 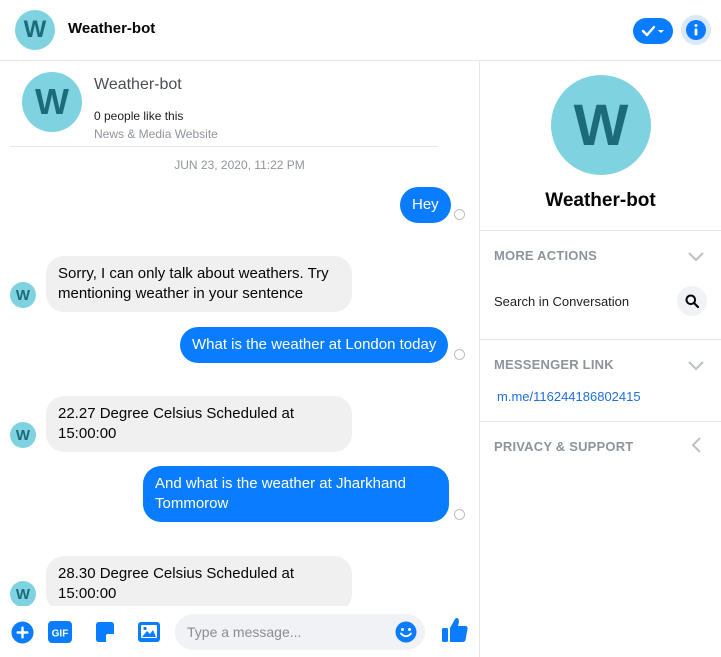 I want to click on emoji-icon, so click(x=406, y=632).